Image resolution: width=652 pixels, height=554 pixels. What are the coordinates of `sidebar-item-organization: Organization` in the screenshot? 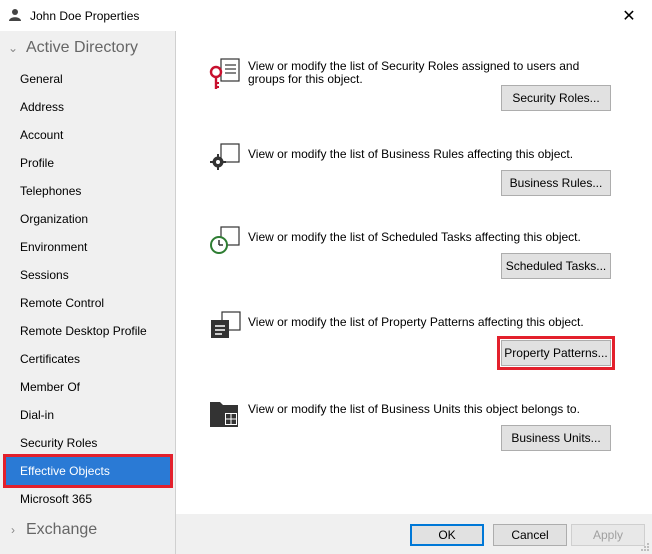 It's located at (88, 219).